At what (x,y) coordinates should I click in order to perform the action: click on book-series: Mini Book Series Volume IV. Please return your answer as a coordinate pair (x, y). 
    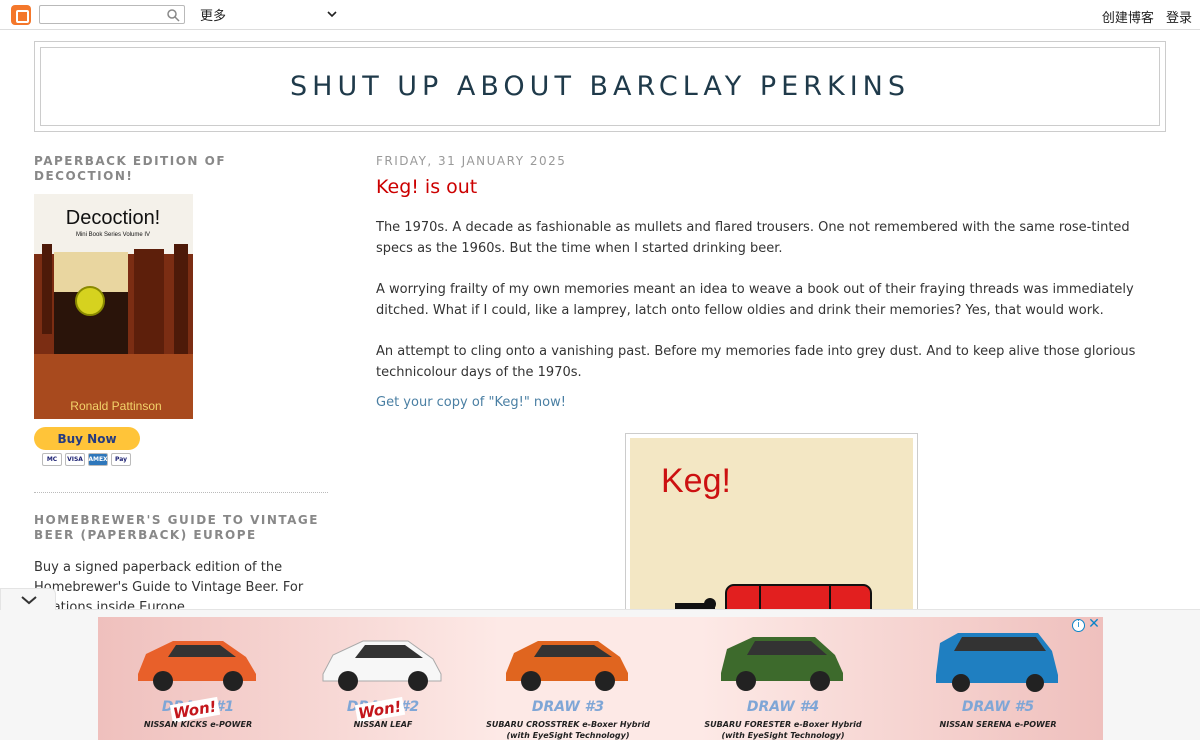
    Looking at the image, I should click on (113, 235).